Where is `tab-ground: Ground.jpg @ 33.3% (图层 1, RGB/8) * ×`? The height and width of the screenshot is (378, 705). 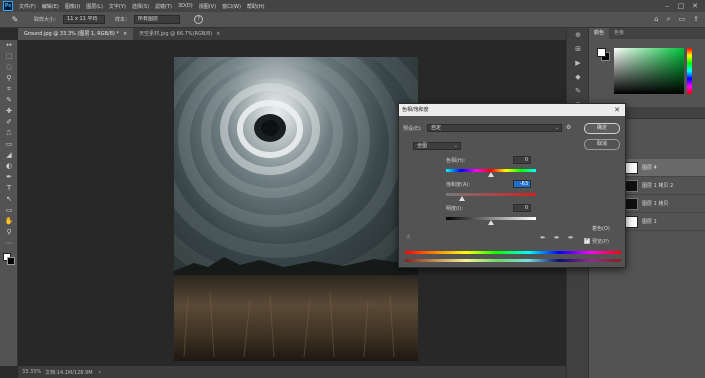 tab-ground: Ground.jpg @ 33.3% (图层 1, RGB/8) * × is located at coordinates (76, 34).